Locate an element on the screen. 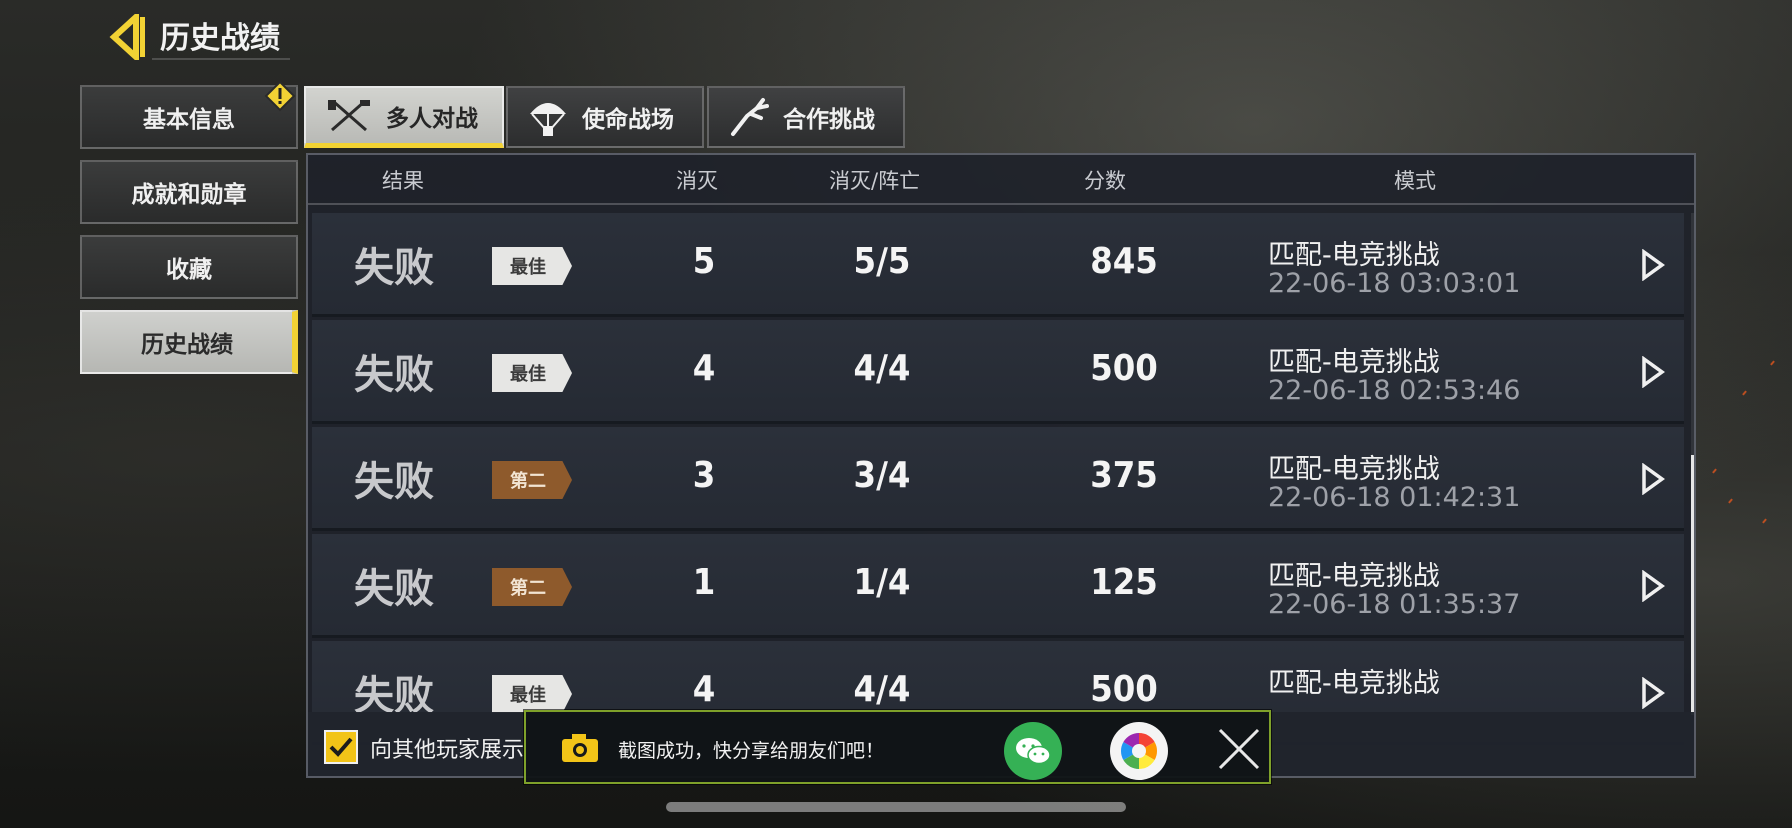  close-icon is located at coordinates (1239, 749).